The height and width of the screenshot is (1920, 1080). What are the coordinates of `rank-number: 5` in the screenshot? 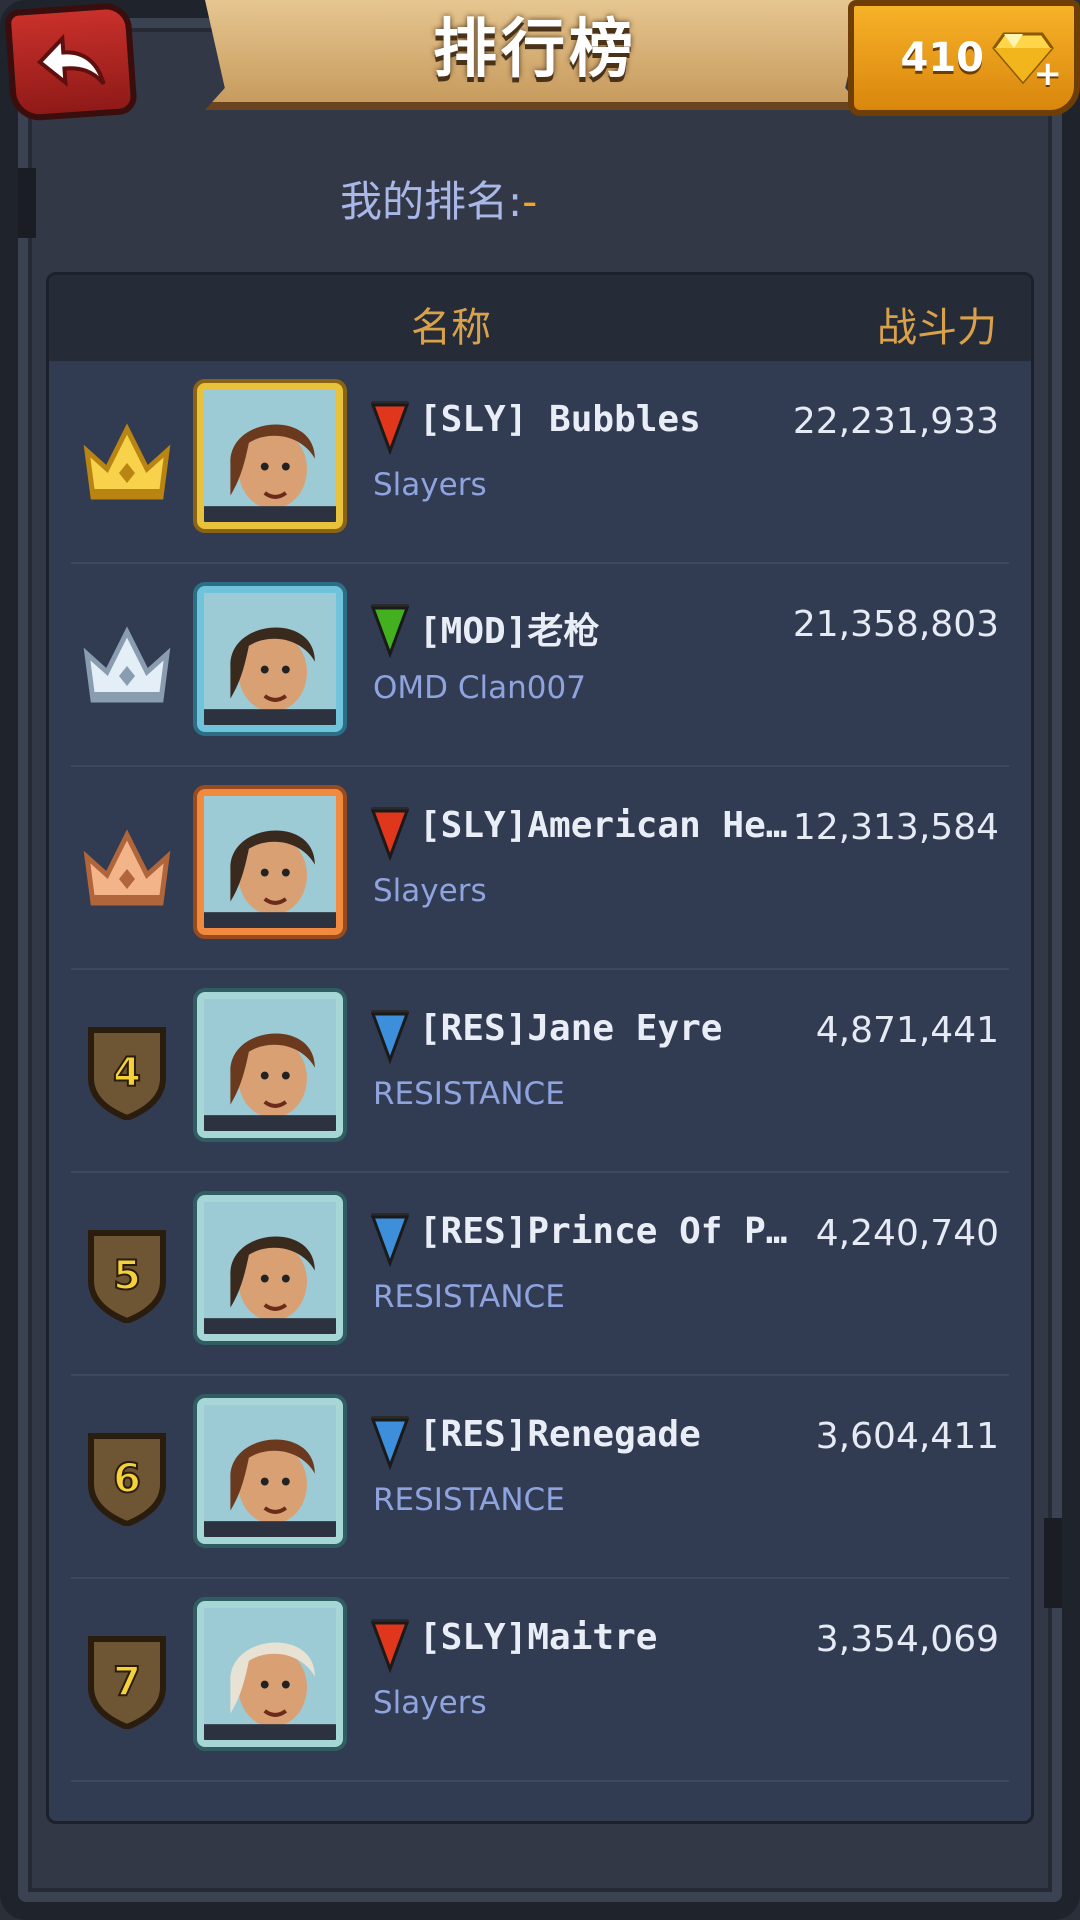 It's located at (127, 1276).